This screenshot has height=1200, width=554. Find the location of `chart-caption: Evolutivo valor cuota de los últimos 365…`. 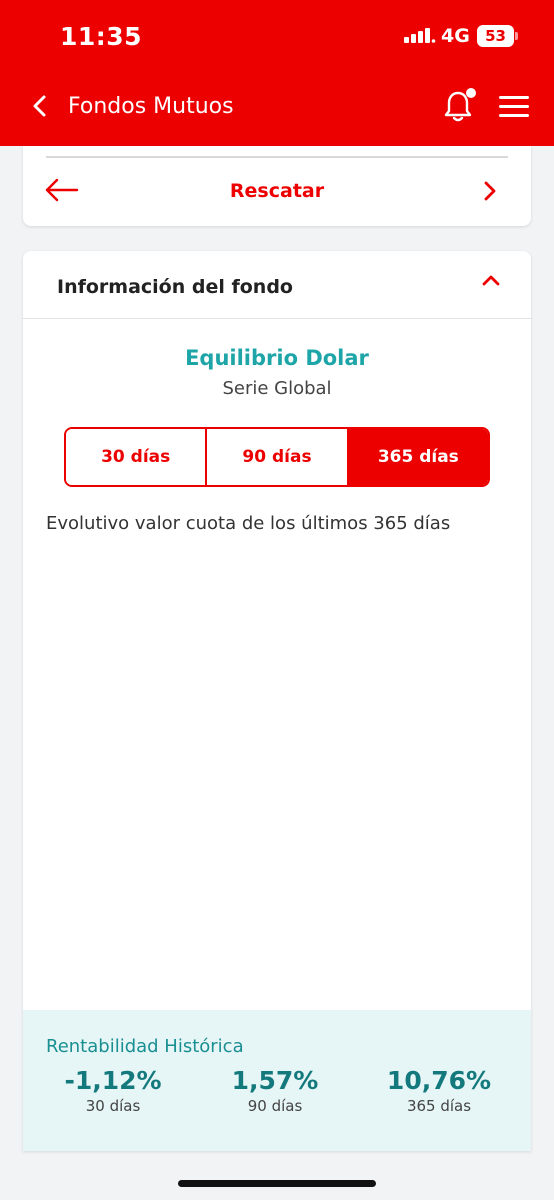

chart-caption: Evolutivo valor cuota de los últimos 365… is located at coordinates (248, 523).